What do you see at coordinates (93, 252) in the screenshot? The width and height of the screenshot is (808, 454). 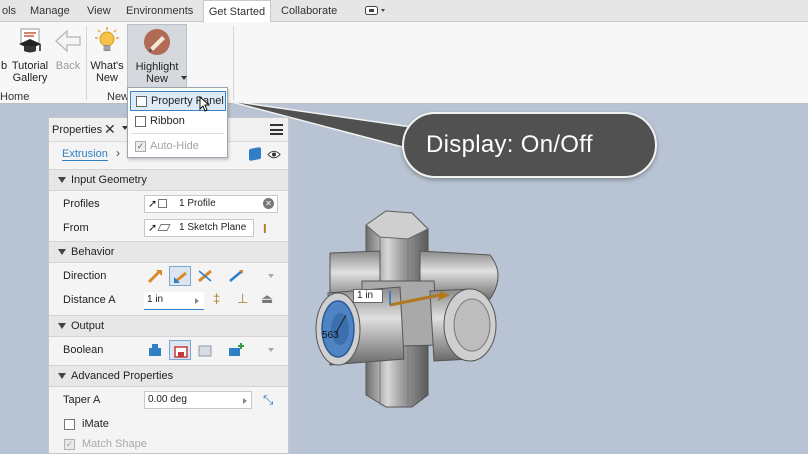 I see `section-title: Behavior` at bounding box center [93, 252].